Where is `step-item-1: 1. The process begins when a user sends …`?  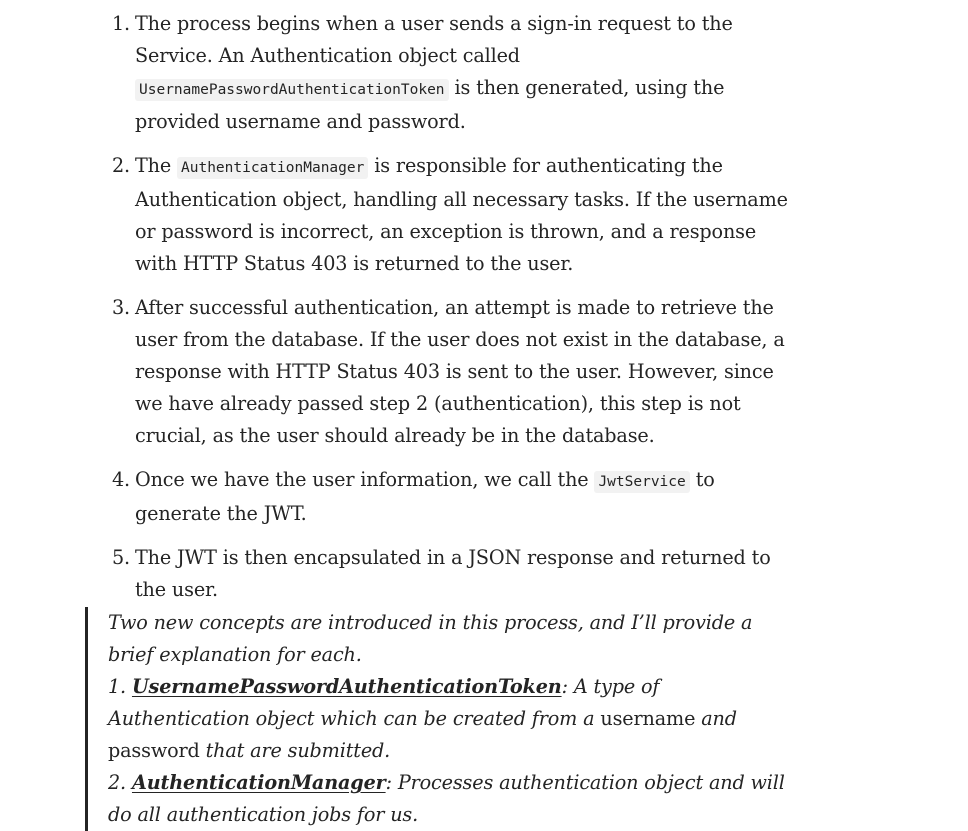
step-item-1: 1. The process begins when a user sends … is located at coordinates (452, 73).